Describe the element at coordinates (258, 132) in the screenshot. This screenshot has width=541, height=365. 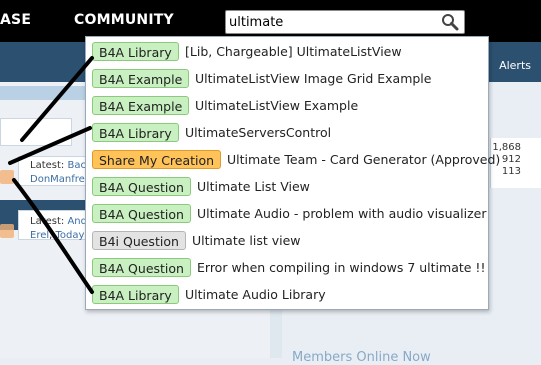
I see `result-title: UltimateServersControl` at that location.